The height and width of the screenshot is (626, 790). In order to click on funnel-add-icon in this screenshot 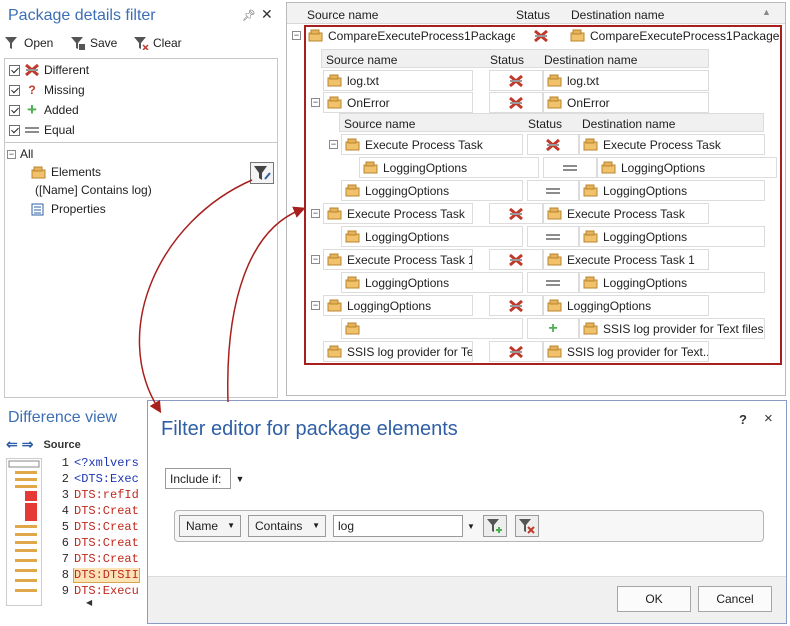, I will do `click(494, 526)`.